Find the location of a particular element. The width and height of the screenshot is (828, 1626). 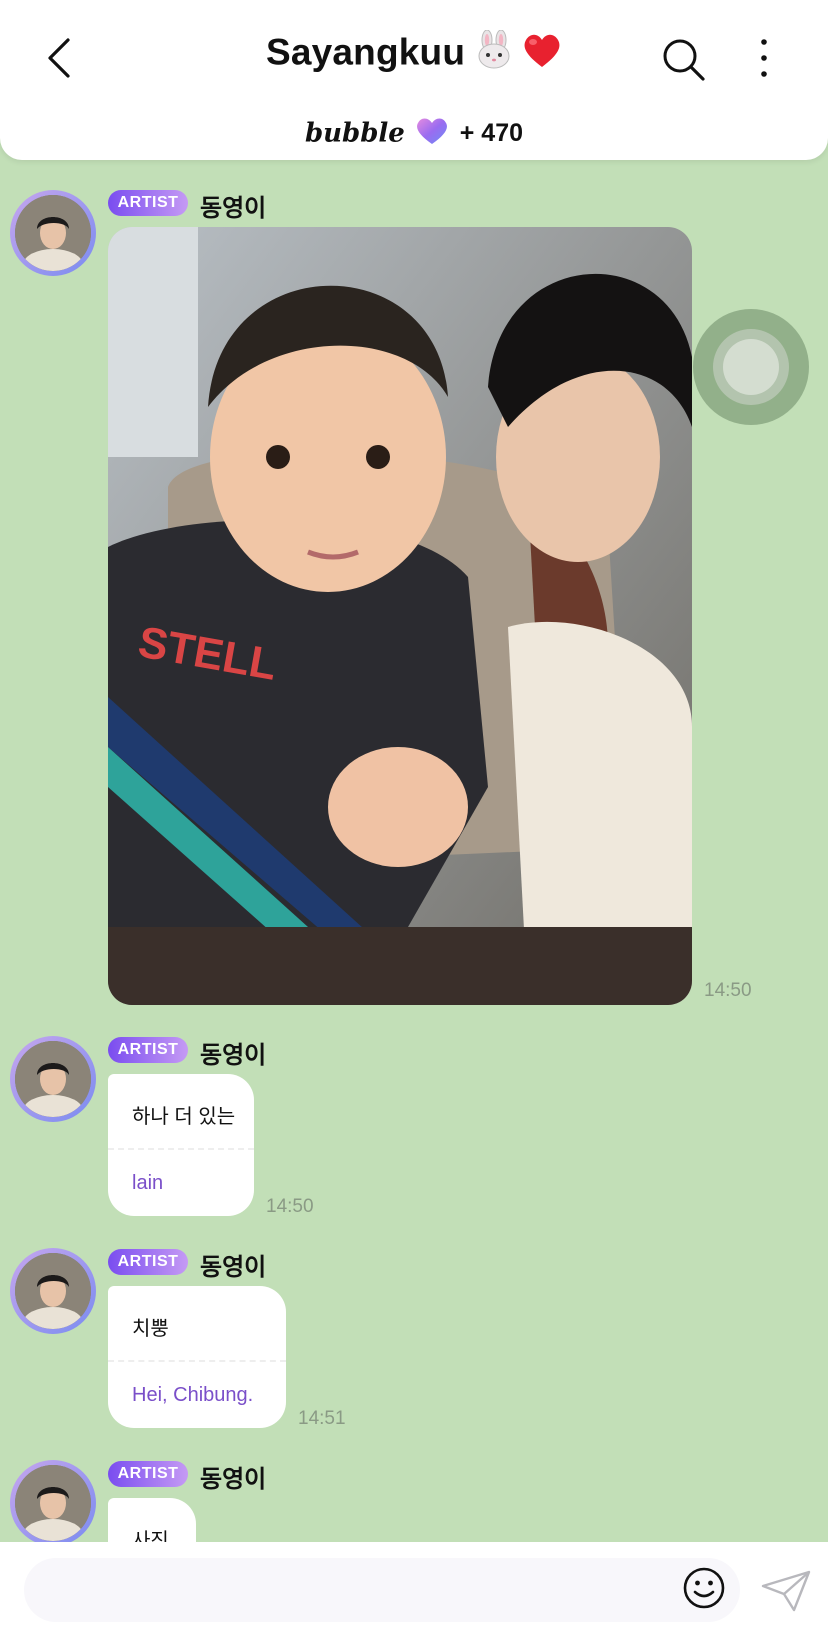

message-composer is located at coordinates (414, 1584).